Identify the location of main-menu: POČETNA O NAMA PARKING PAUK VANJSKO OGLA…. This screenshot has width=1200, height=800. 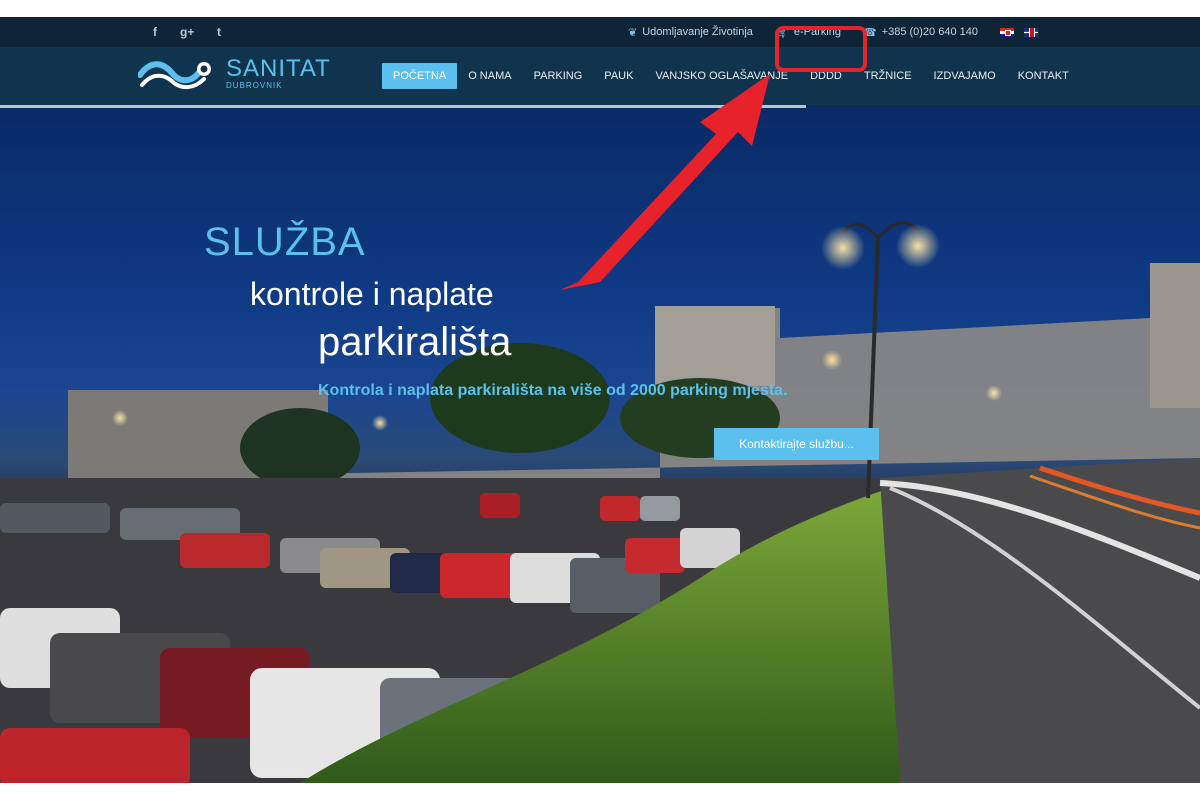
(731, 76).